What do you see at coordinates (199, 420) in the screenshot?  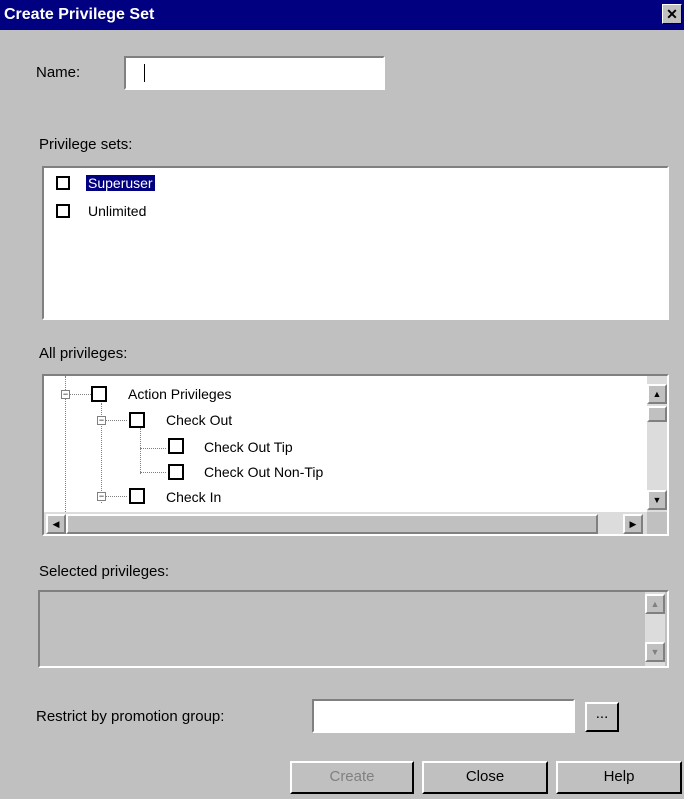 I see `tree-item-check-out: Check Out` at bounding box center [199, 420].